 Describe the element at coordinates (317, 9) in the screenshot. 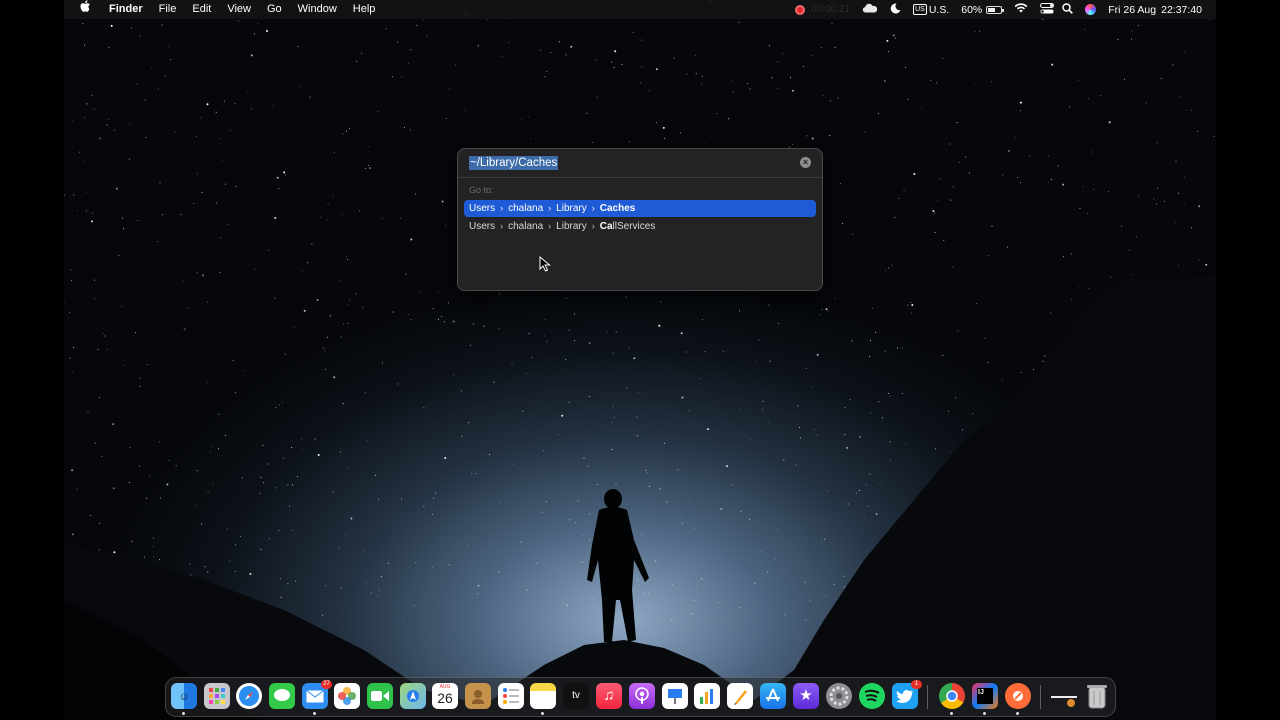

I see `menu-window: Window` at that location.